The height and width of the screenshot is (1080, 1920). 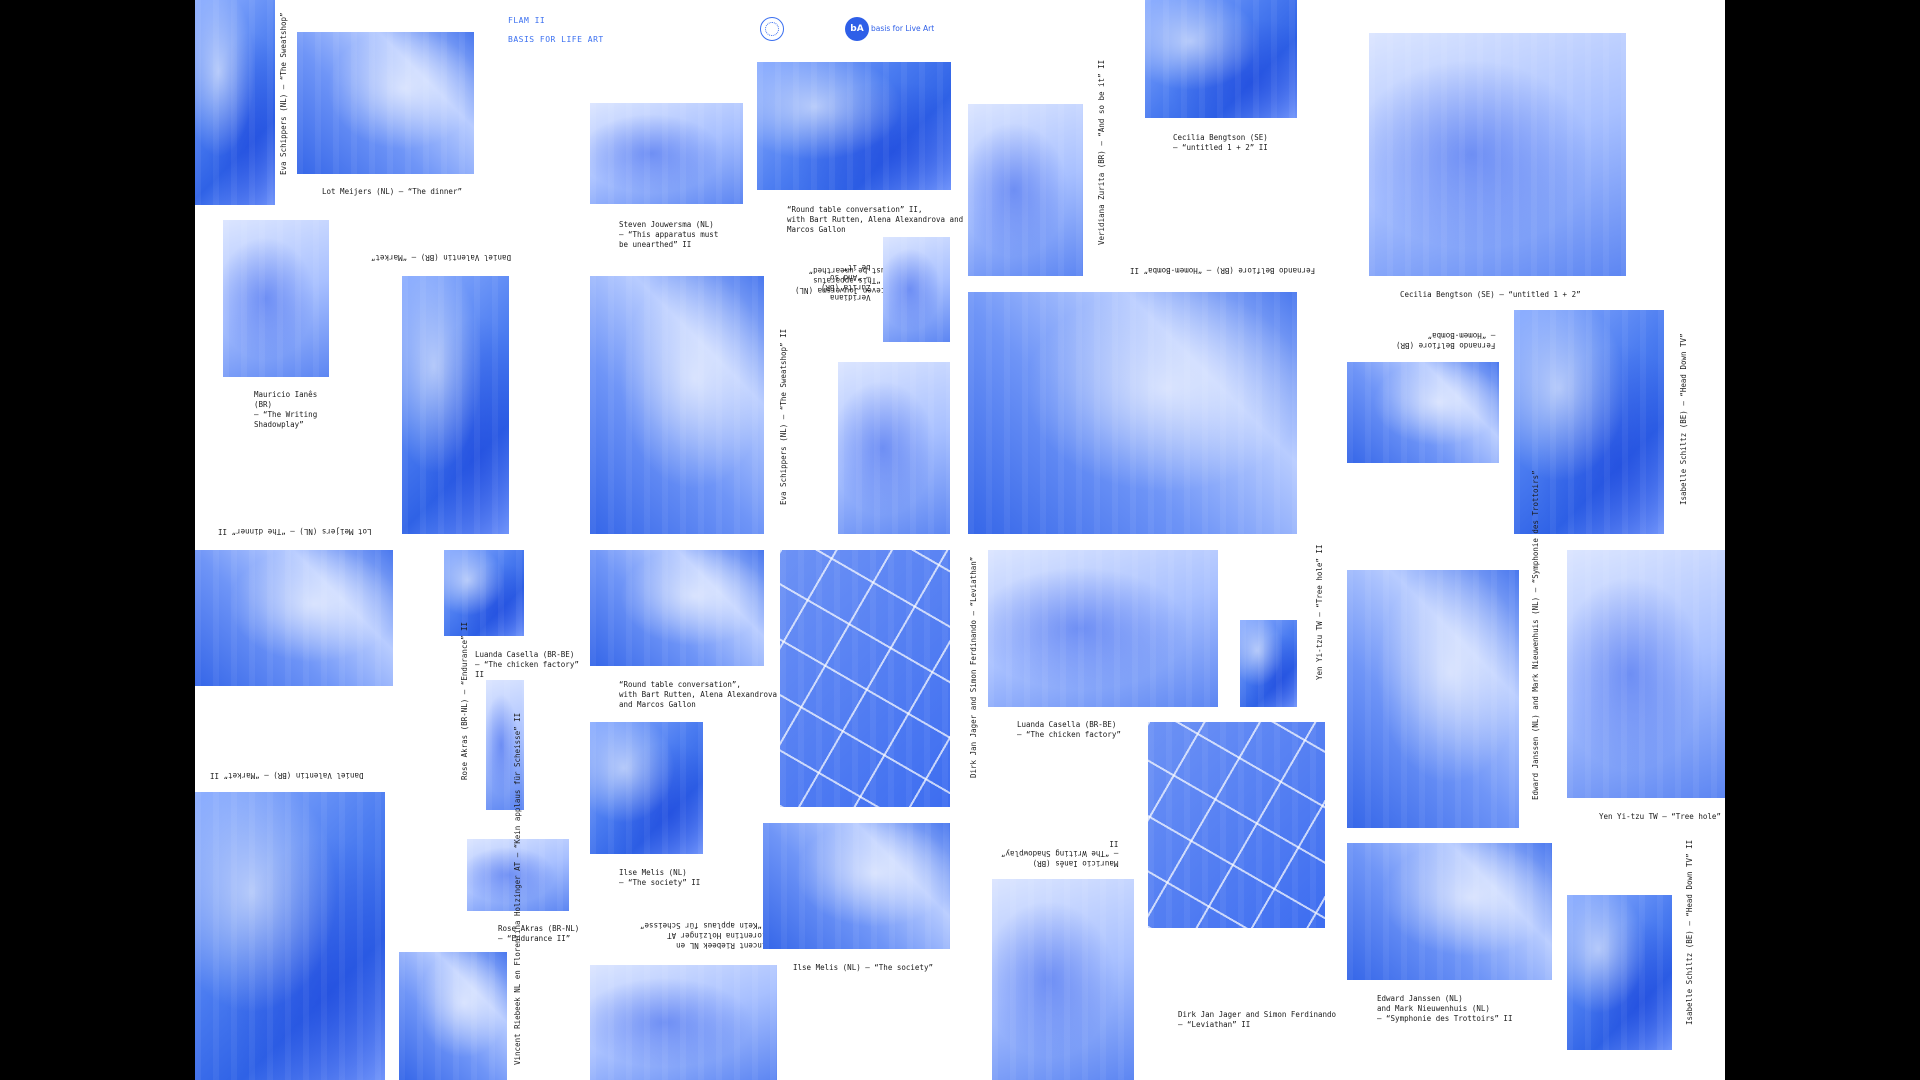 What do you see at coordinates (783, 416) in the screenshot?
I see `caption: Eva Schippers (NL) – “The Sweatshop” II` at bounding box center [783, 416].